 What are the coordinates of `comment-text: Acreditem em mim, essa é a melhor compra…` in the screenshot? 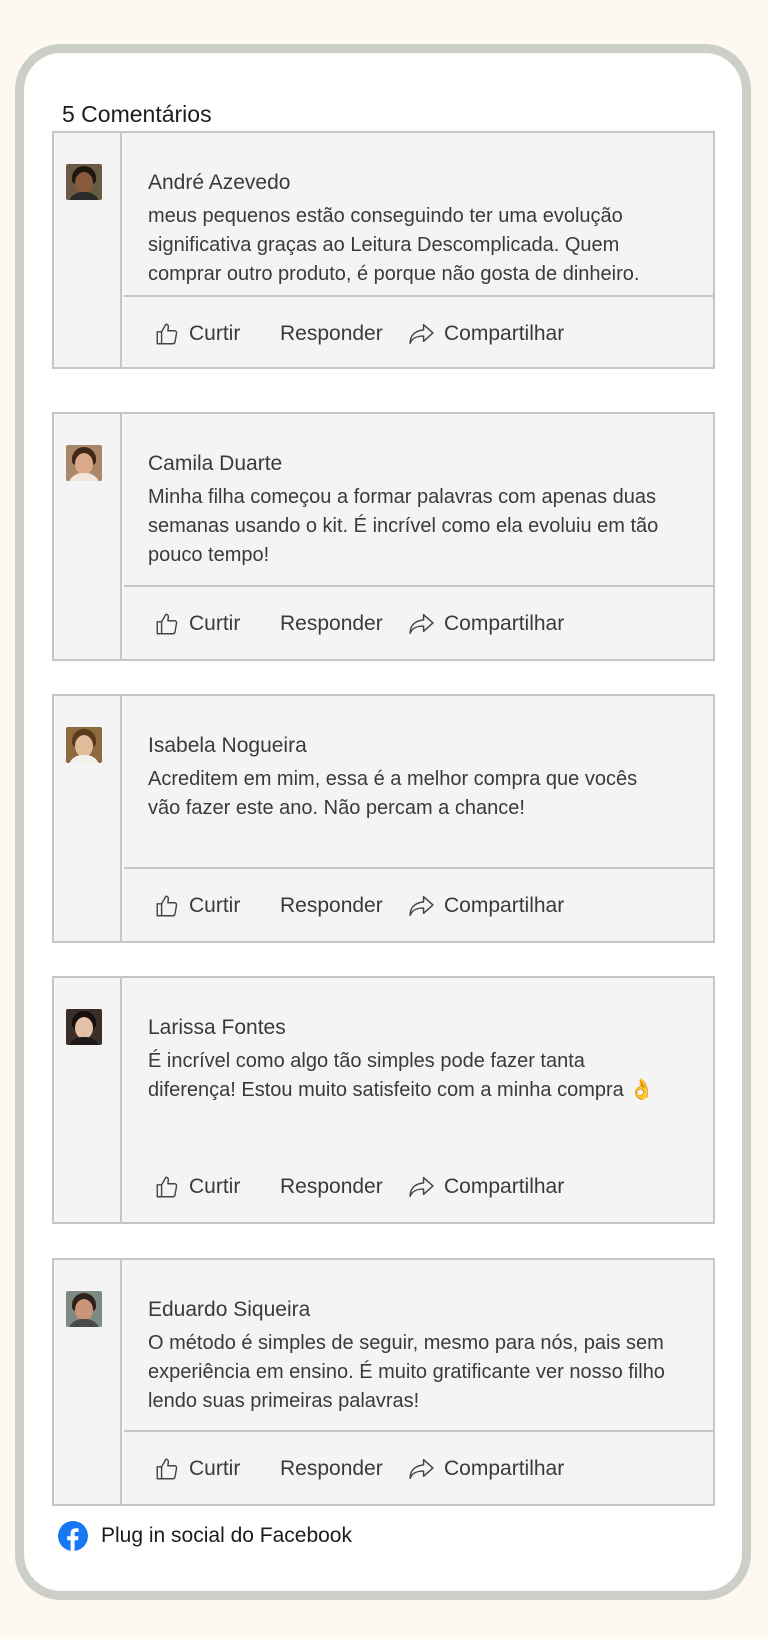 It's located at (393, 793).